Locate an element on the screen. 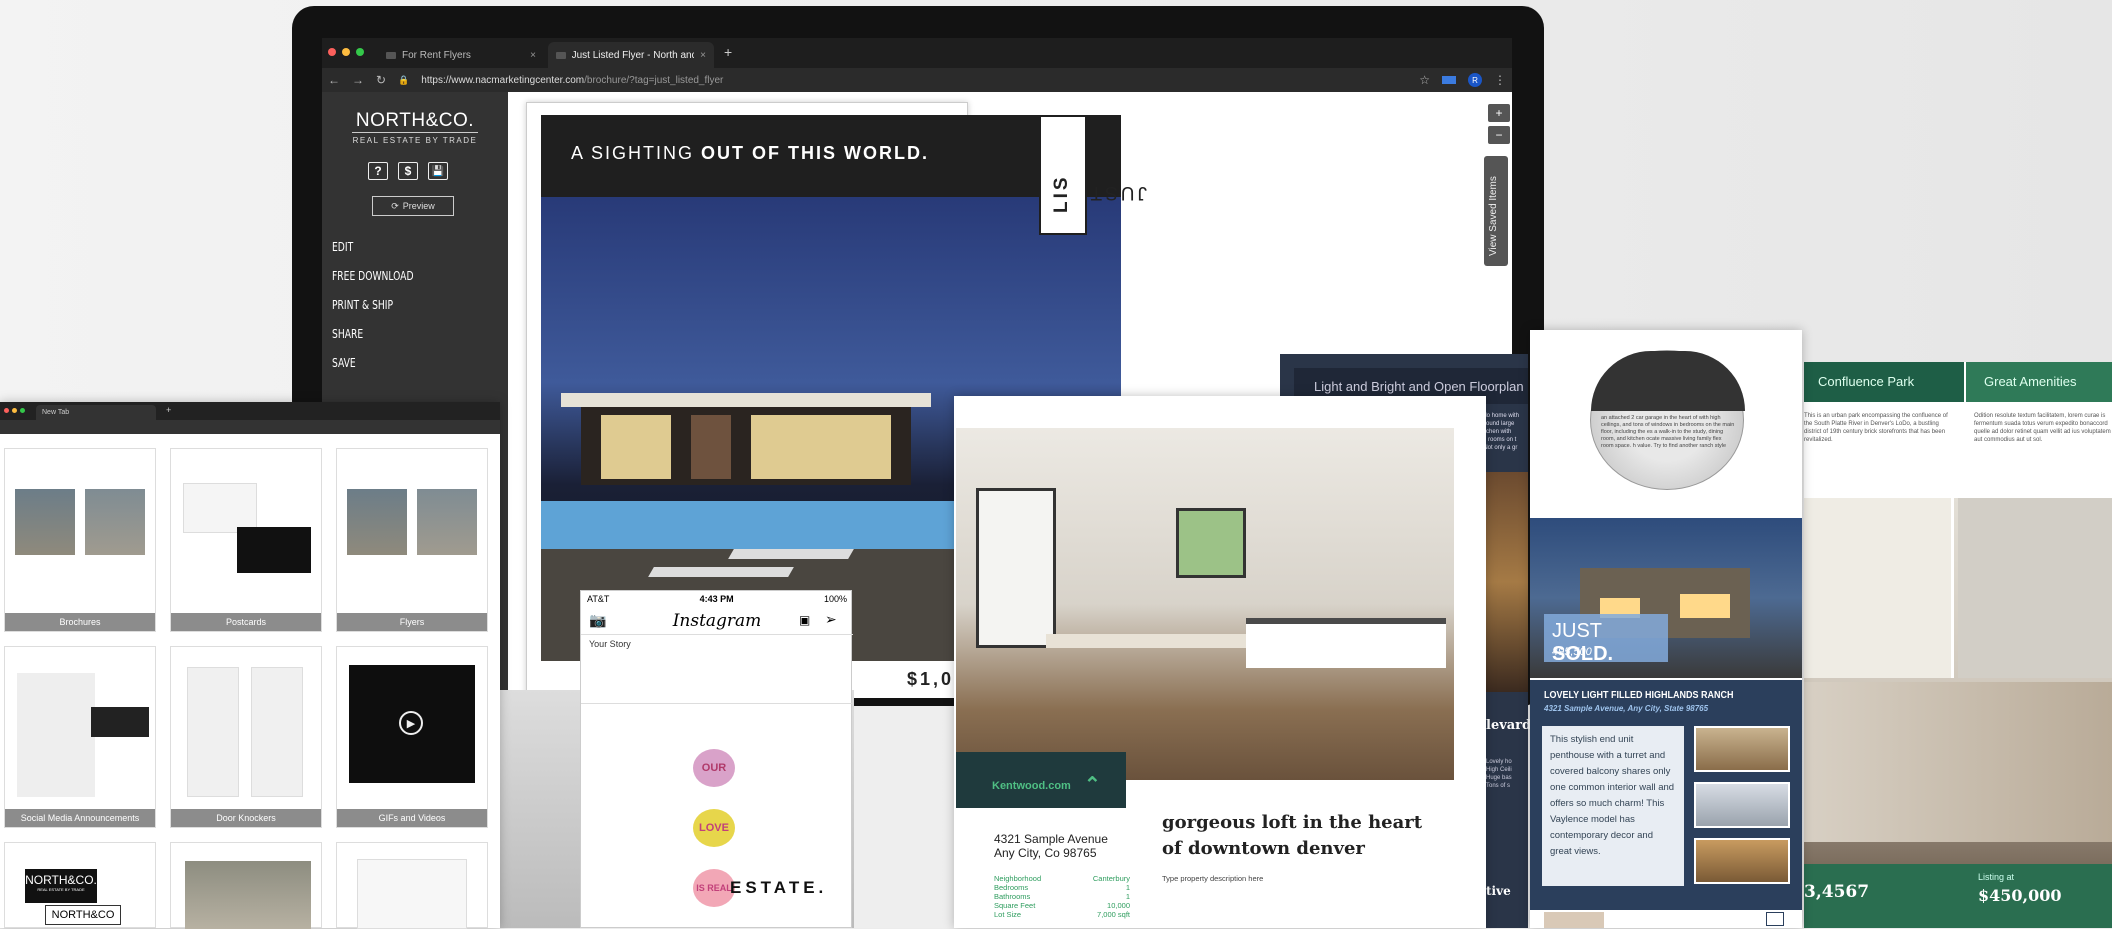 The width and height of the screenshot is (2112, 929). product-card-door-knockers: Door Knockers is located at coordinates (246, 737).